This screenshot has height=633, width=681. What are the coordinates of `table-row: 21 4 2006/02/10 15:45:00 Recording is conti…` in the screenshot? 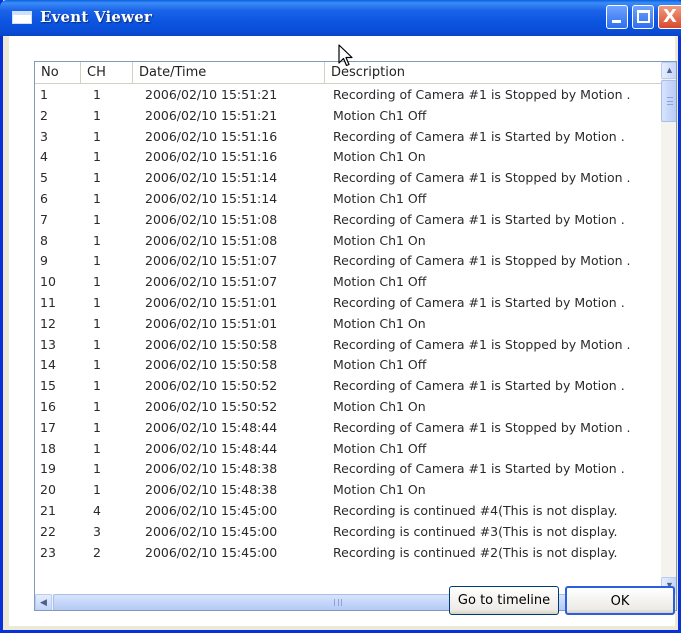 It's located at (348, 511).